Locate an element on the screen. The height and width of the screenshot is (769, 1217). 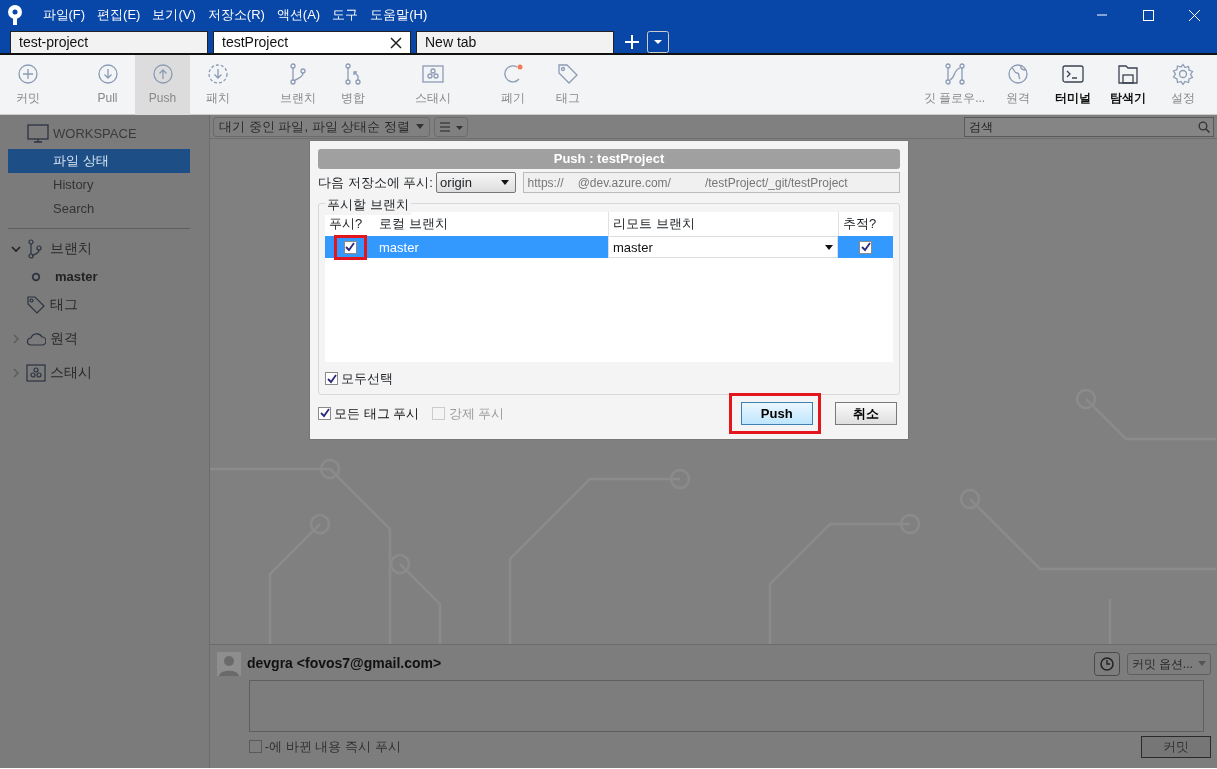
plus-circle-icon is located at coordinates (27, 74).